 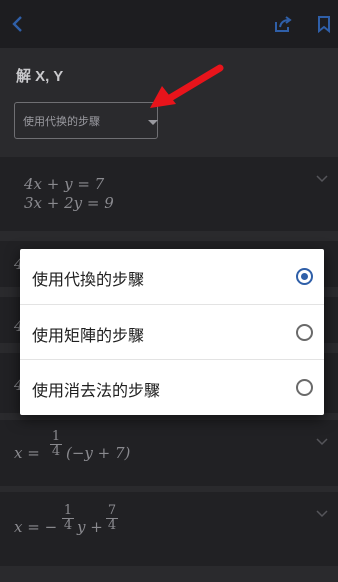 I want to click on bookmark-icon, so click(x=324, y=24).